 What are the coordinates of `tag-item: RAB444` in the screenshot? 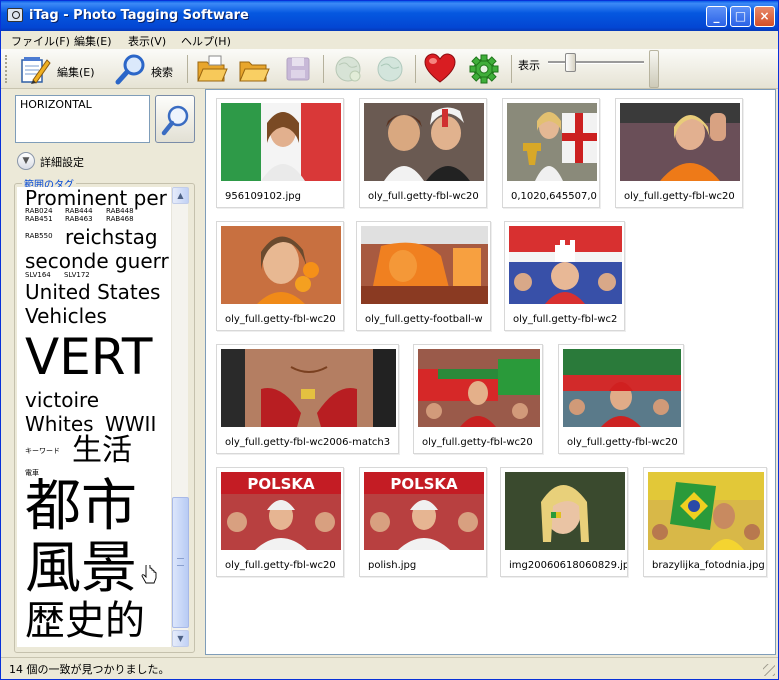 It's located at (79, 211).